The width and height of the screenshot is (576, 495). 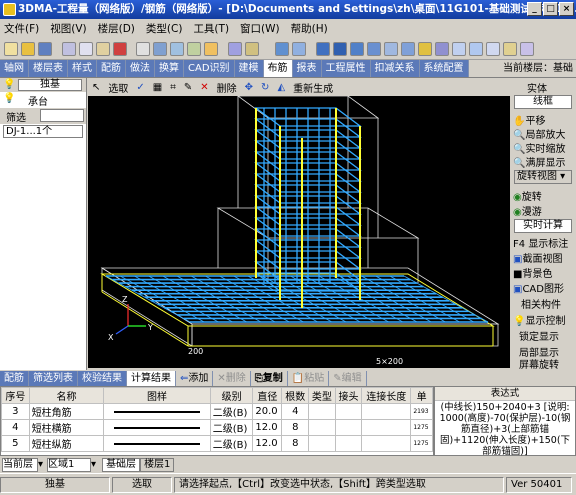 I want to click on mirror-icon: ◭, so click(x=281, y=87).